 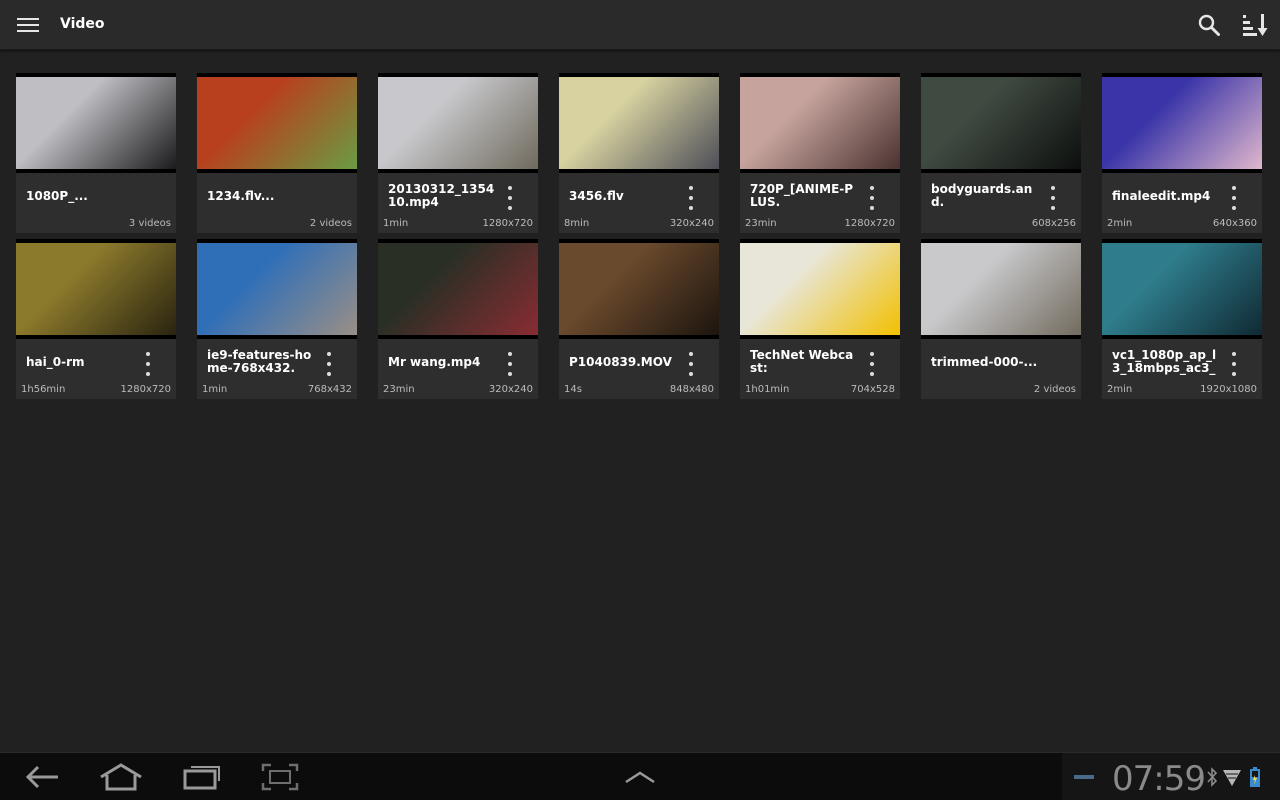 I want to click on clock: 07:59, so click(x=1159, y=779).